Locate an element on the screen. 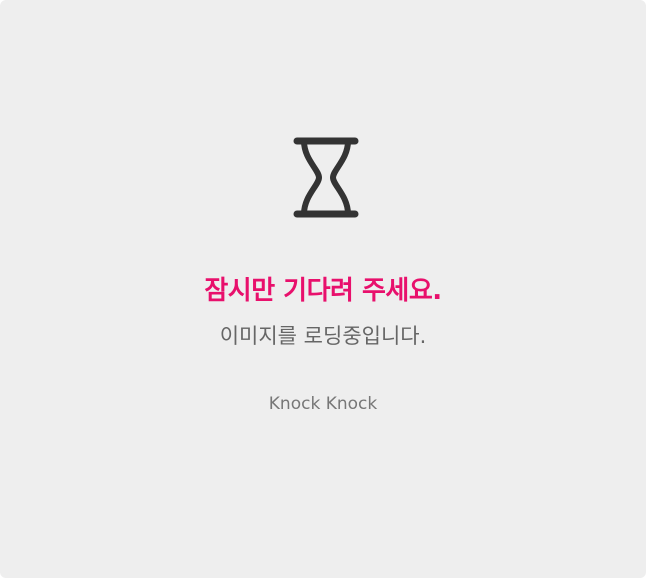  loading-message: 이미지를 로딩중입니다. is located at coordinates (323, 336).